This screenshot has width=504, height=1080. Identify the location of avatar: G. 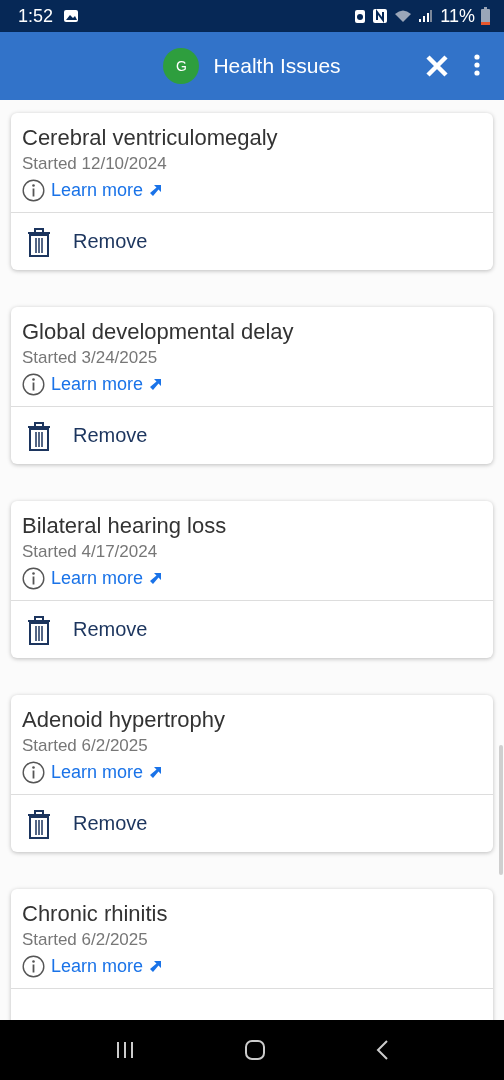
(181, 66).